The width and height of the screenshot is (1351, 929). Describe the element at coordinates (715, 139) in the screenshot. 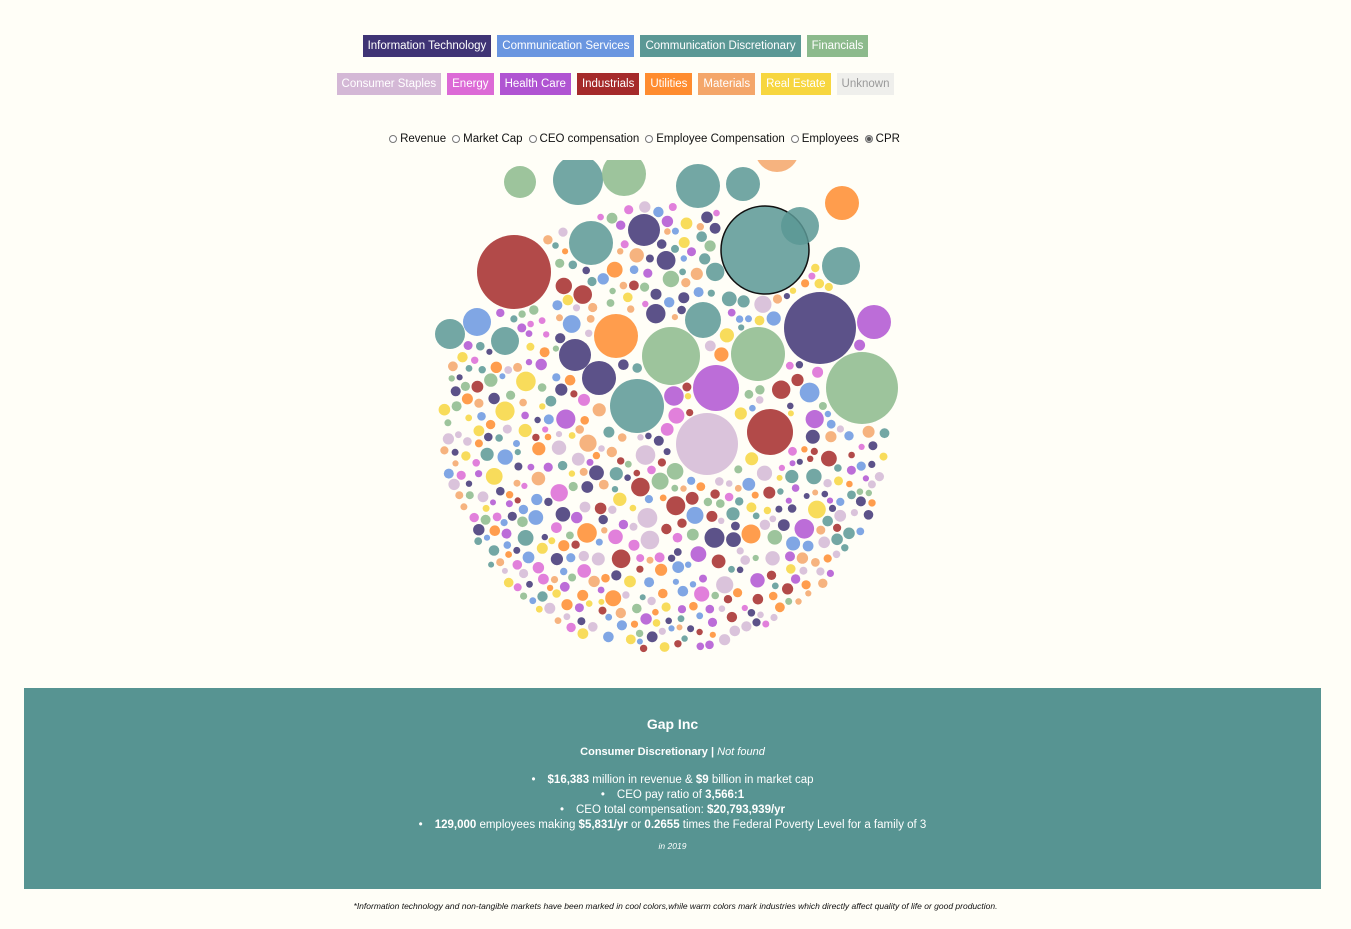

I see `radio-employee-compensation: Employee Compensation` at that location.